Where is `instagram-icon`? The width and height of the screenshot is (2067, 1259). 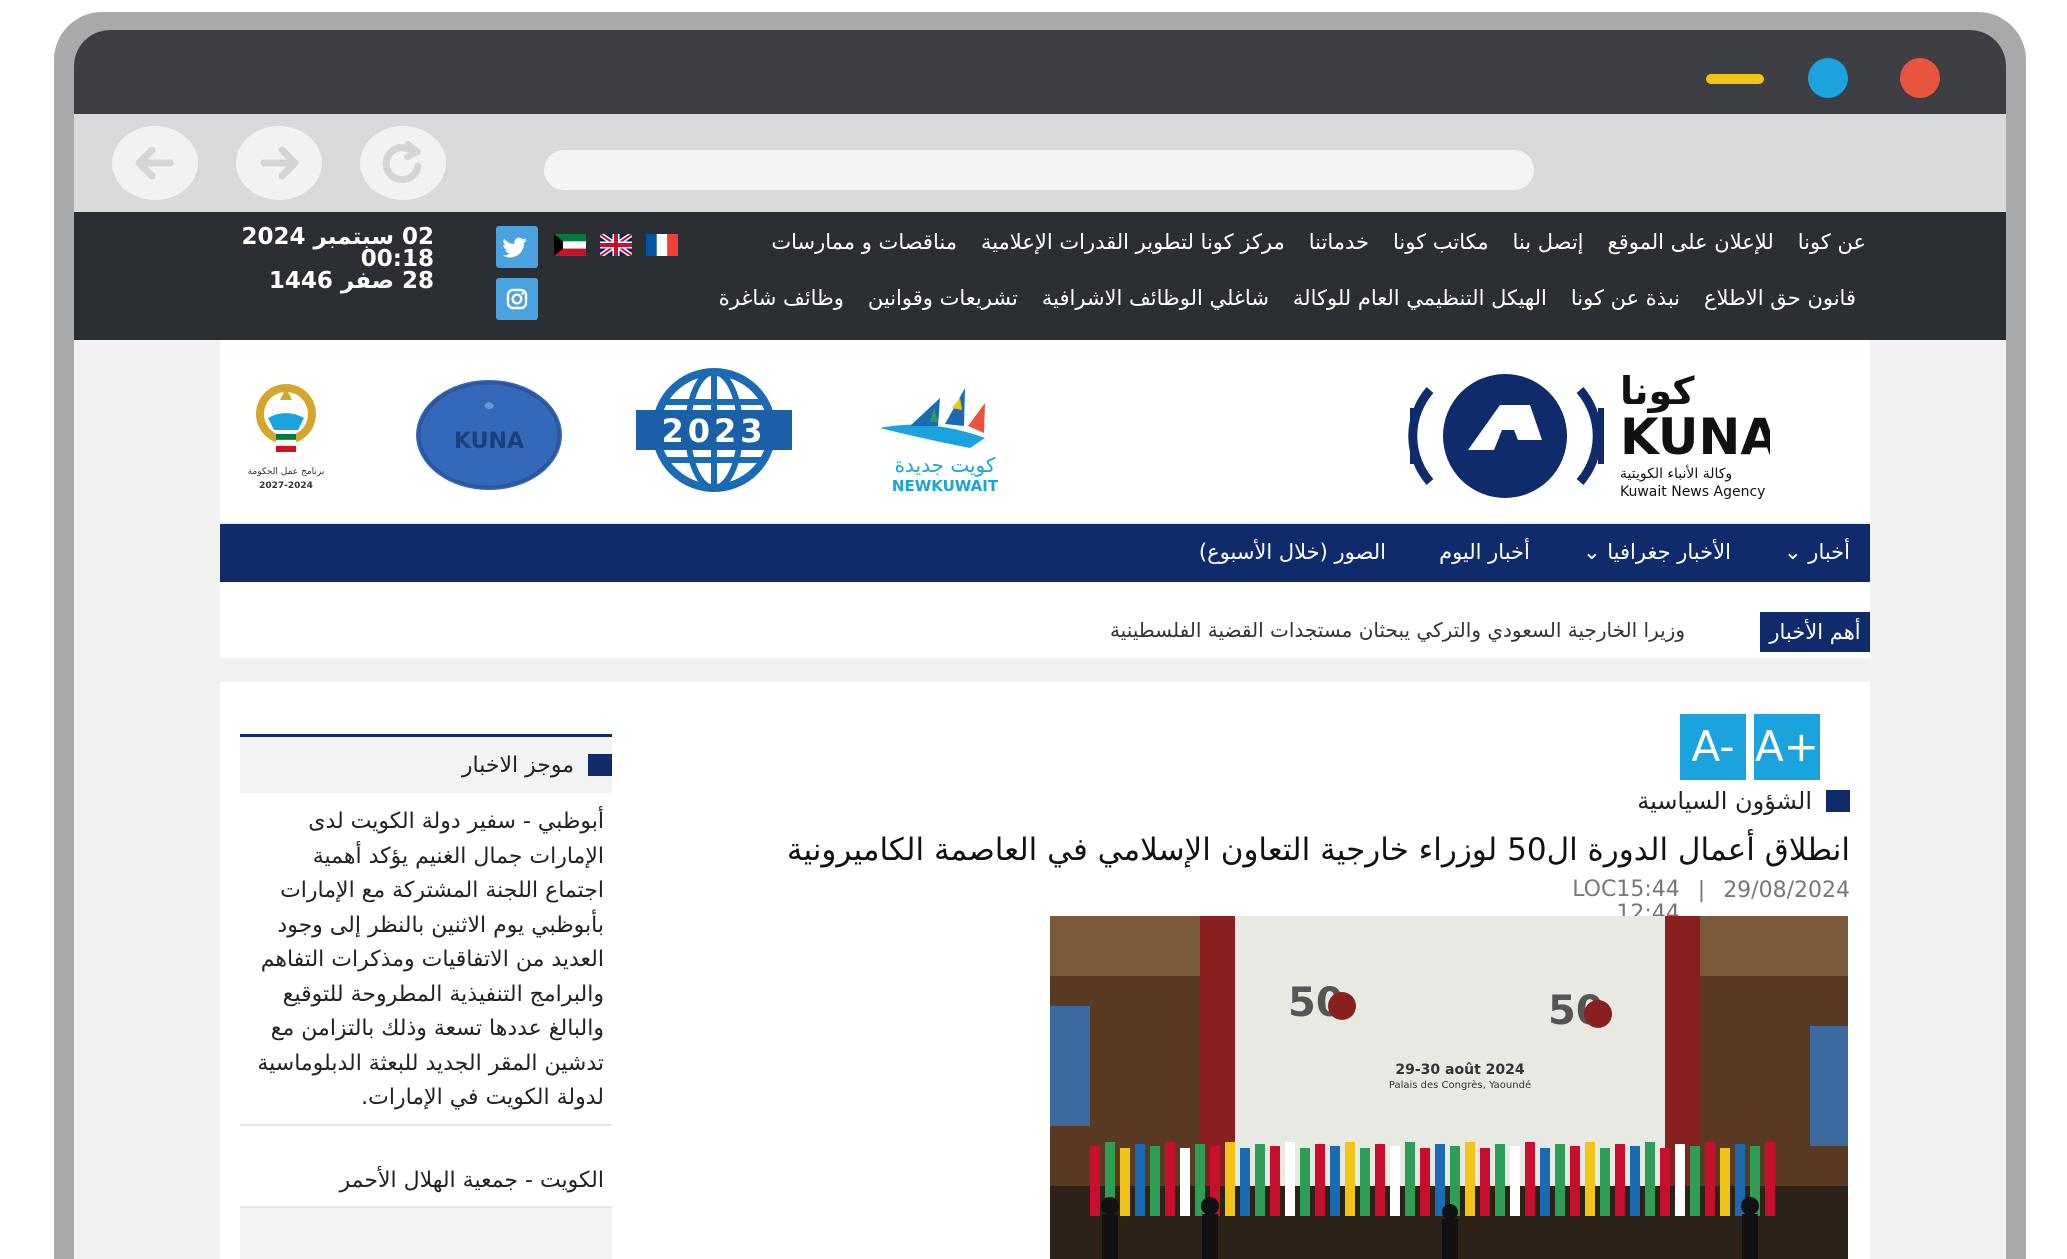
instagram-icon is located at coordinates (517, 299).